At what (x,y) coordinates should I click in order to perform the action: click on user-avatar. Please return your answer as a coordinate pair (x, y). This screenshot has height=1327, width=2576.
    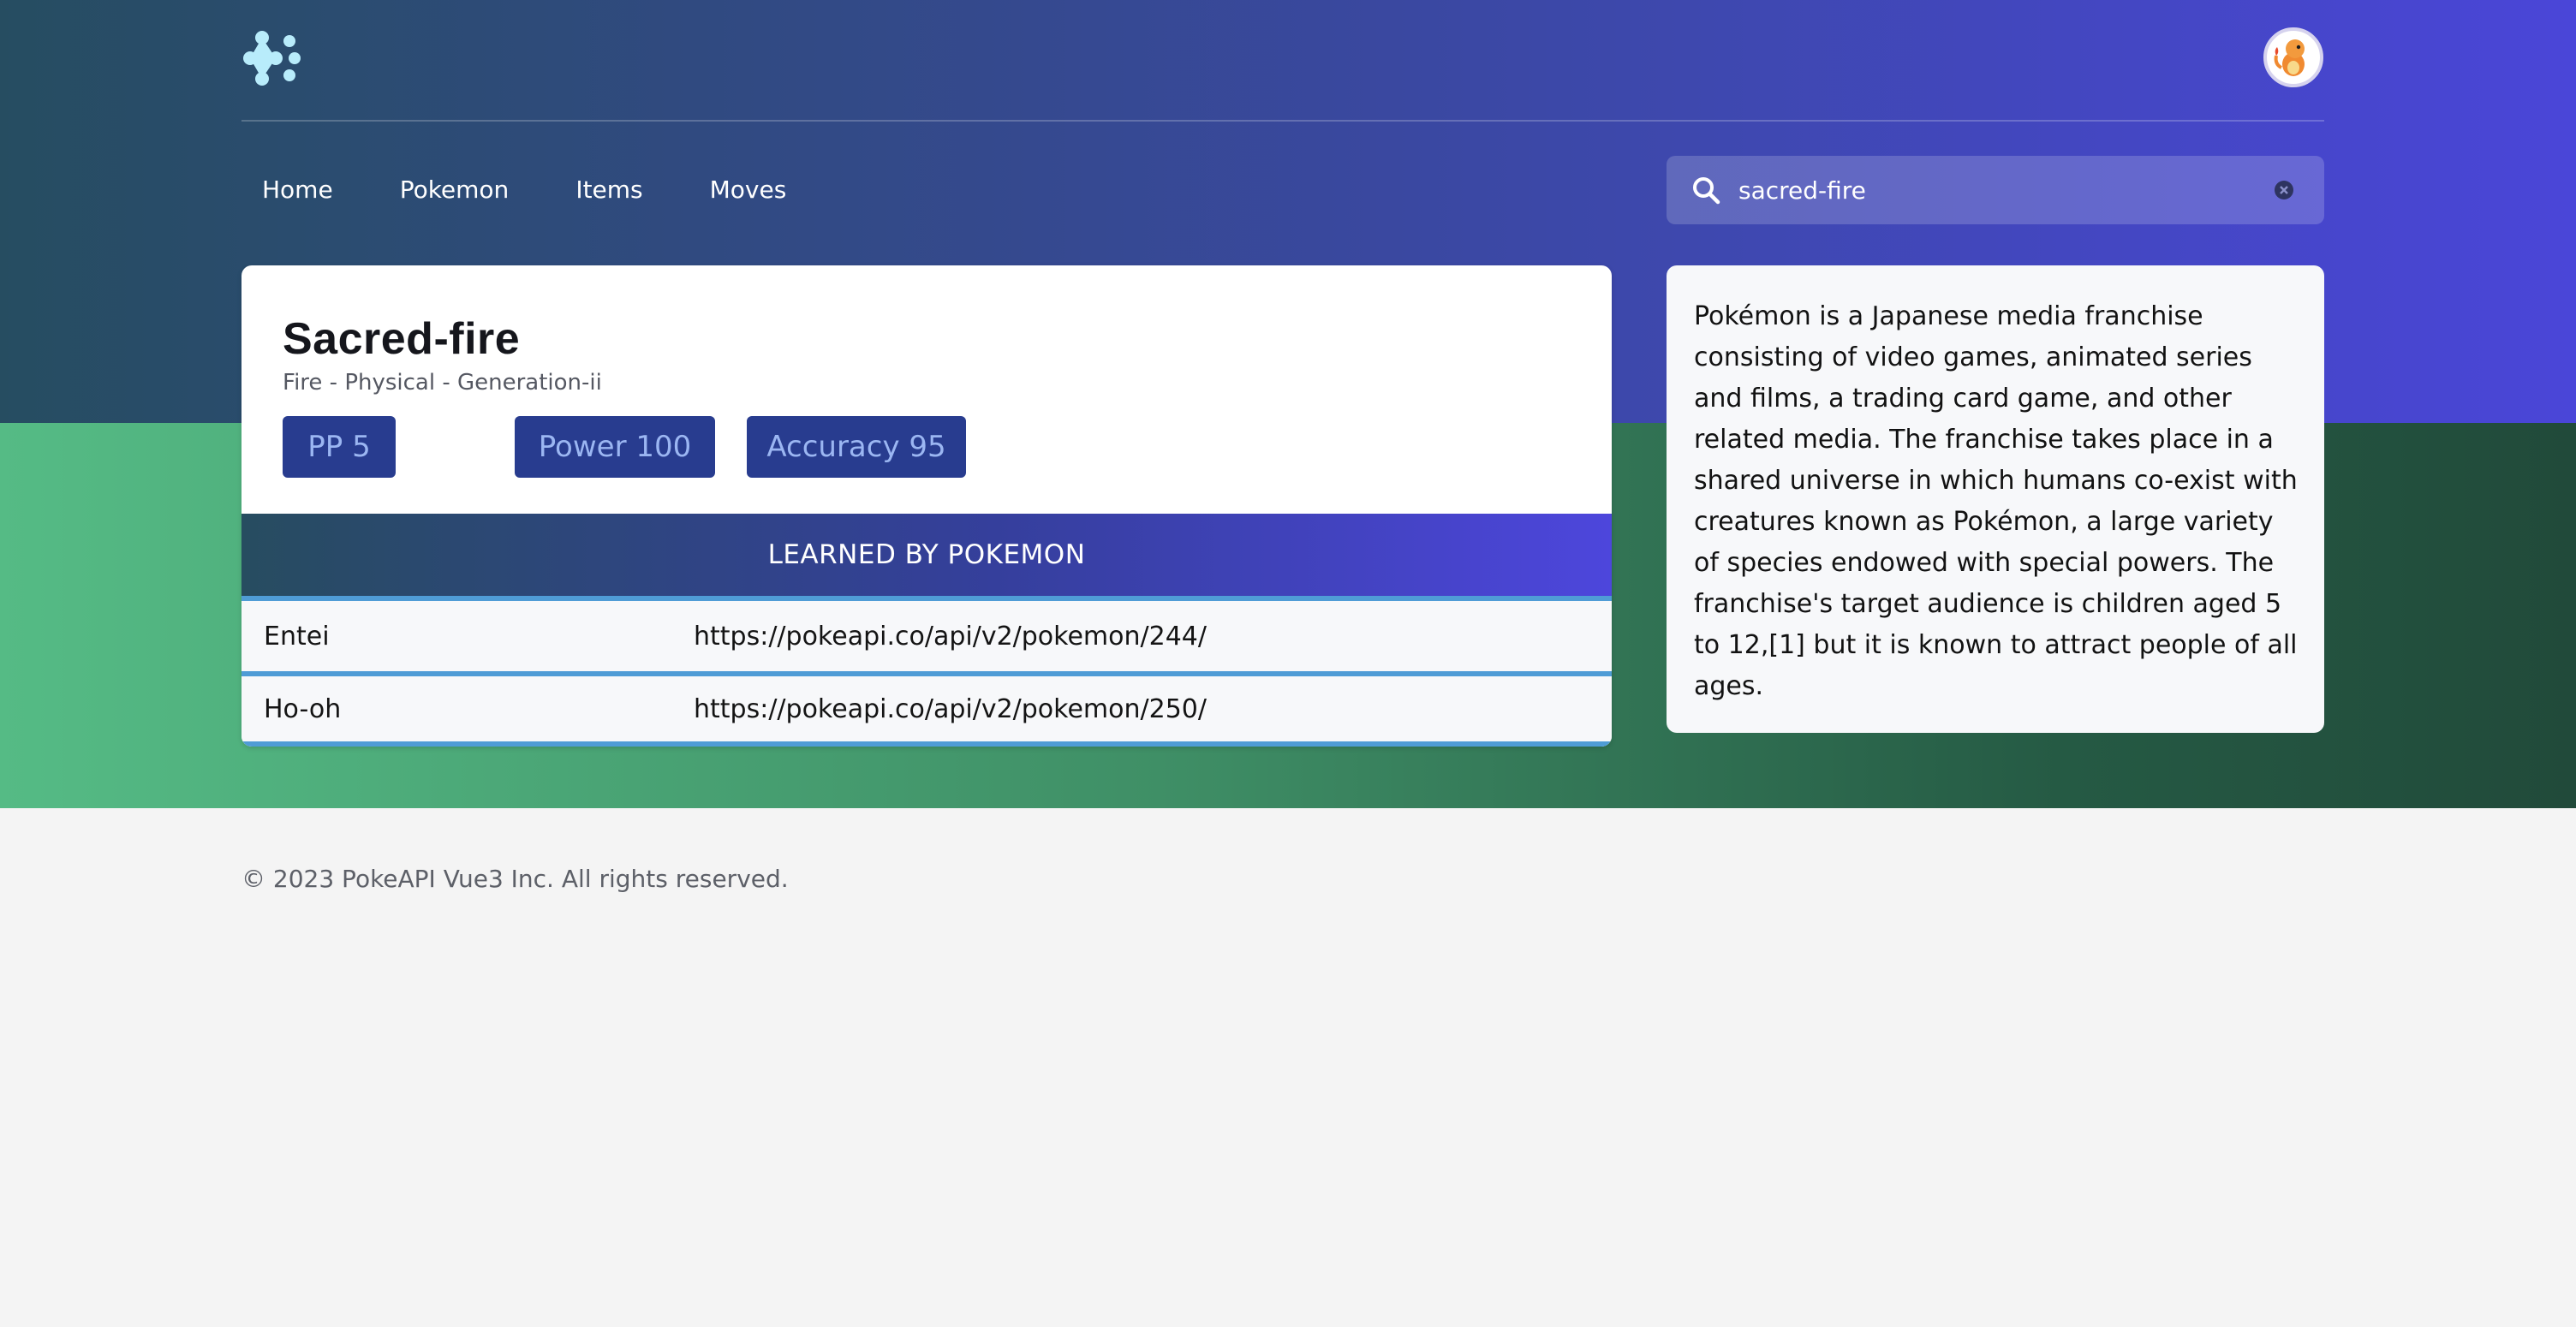
    Looking at the image, I should click on (2293, 57).